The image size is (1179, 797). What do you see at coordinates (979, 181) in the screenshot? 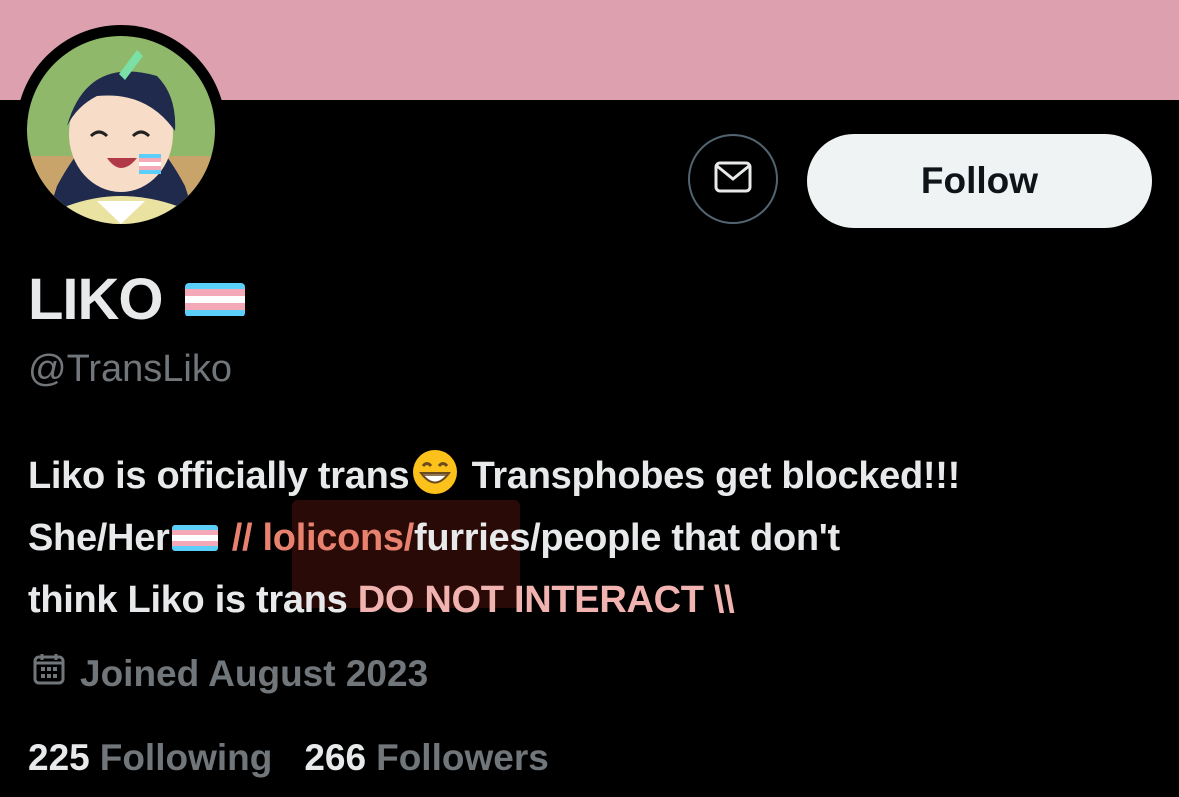
I see `follow-button: Follow` at bounding box center [979, 181].